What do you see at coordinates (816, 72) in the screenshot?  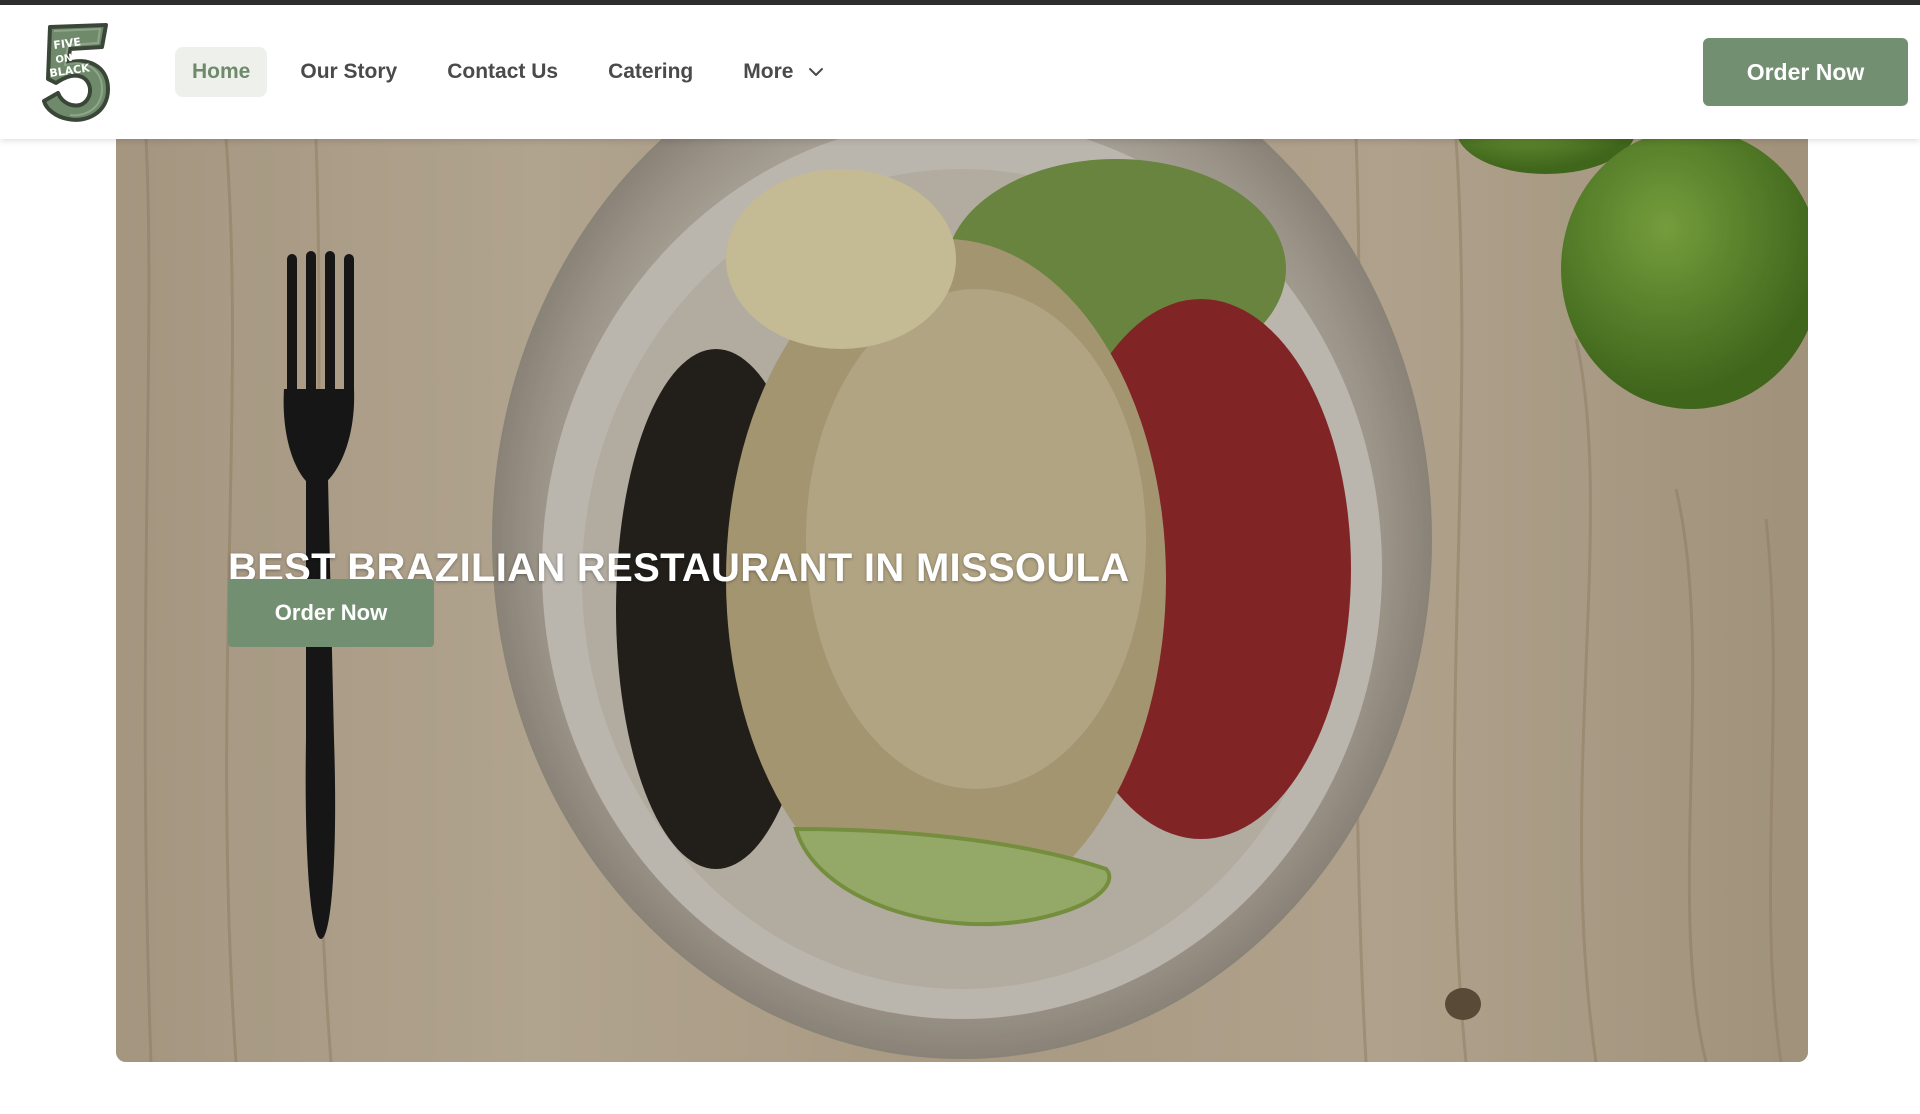 I see `chevron-down-icon` at bounding box center [816, 72].